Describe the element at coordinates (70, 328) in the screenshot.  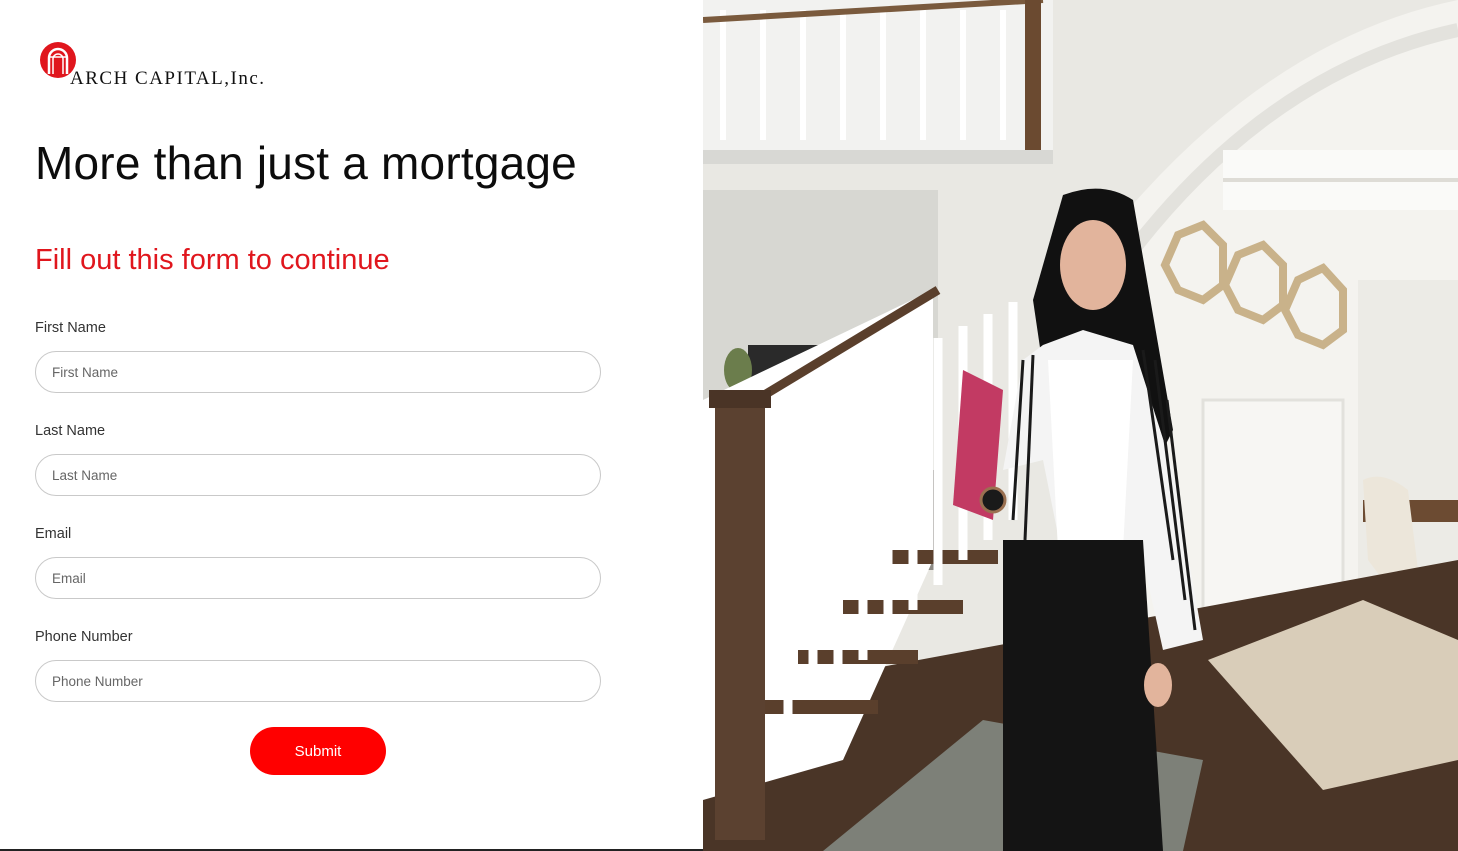
I see `first-name-label: First Name` at that location.